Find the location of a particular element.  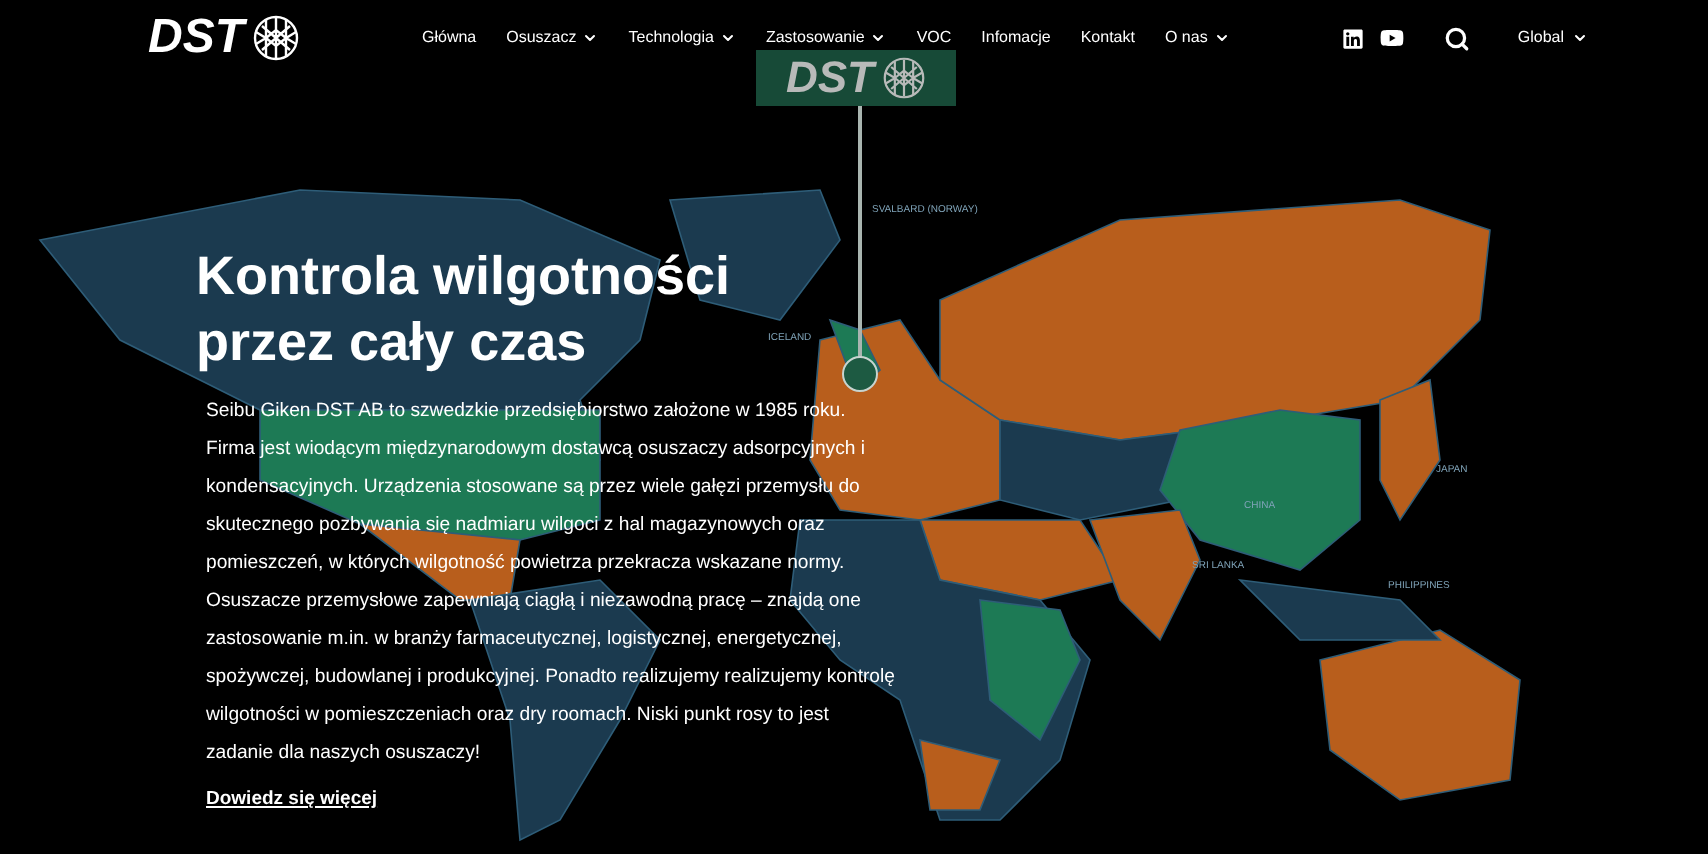

hero-title: Kontrola wilgotności przez cały czas is located at coordinates (464, 310).